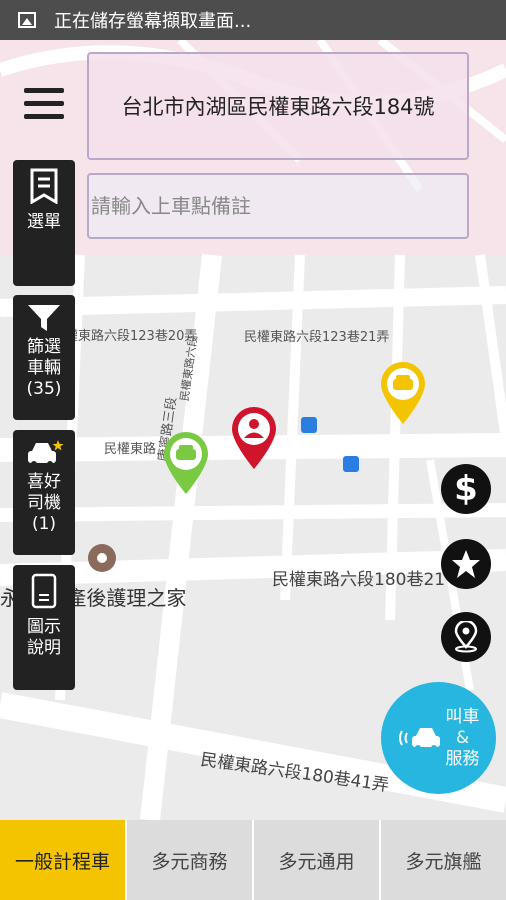 Image resolution: width=506 pixels, height=900 pixels. Describe the element at coordinates (317, 860) in the screenshot. I see `tab-multi-general: 多元通用` at that location.